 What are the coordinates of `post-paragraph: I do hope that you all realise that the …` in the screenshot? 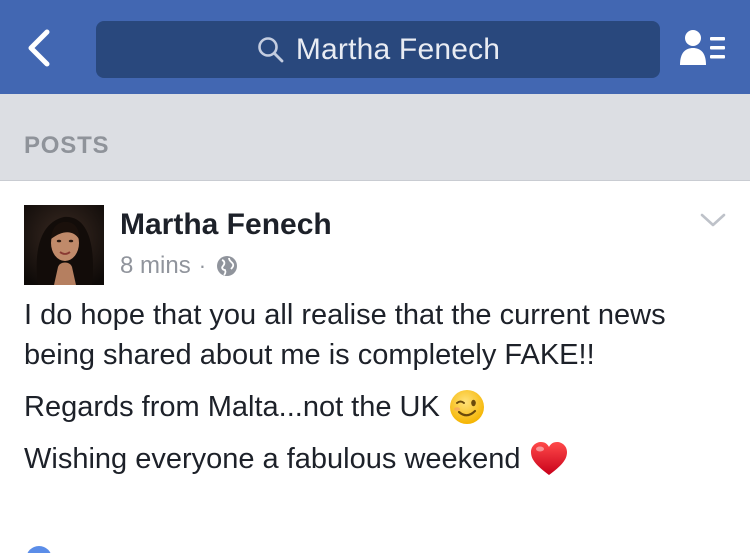 It's located at (345, 335).